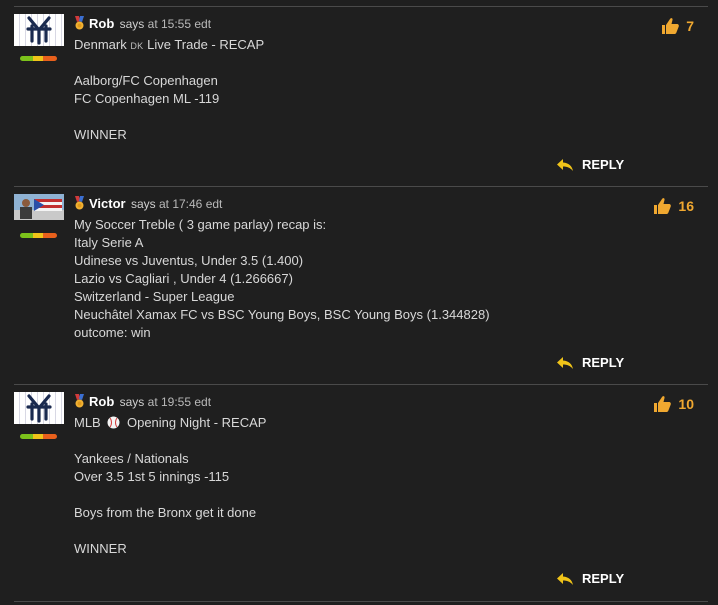 The width and height of the screenshot is (718, 605). I want to click on like-count: 16, so click(686, 206).